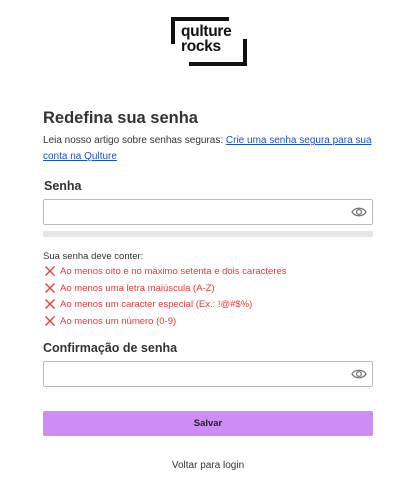 Image resolution: width=405 pixels, height=484 pixels. I want to click on article-prefix: Leia nosso artigo sobre senhas seguras:, so click(134, 140).